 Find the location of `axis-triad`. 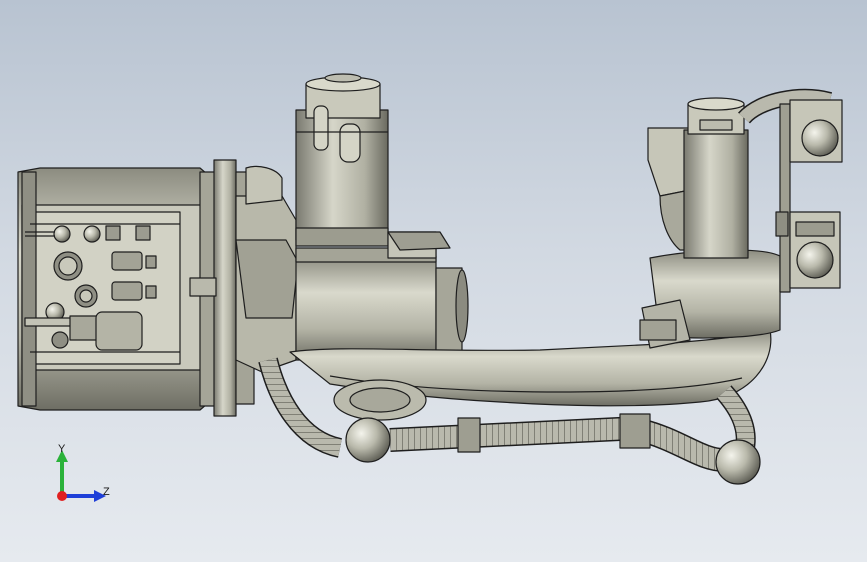

axis-triad is located at coordinates (81, 476).